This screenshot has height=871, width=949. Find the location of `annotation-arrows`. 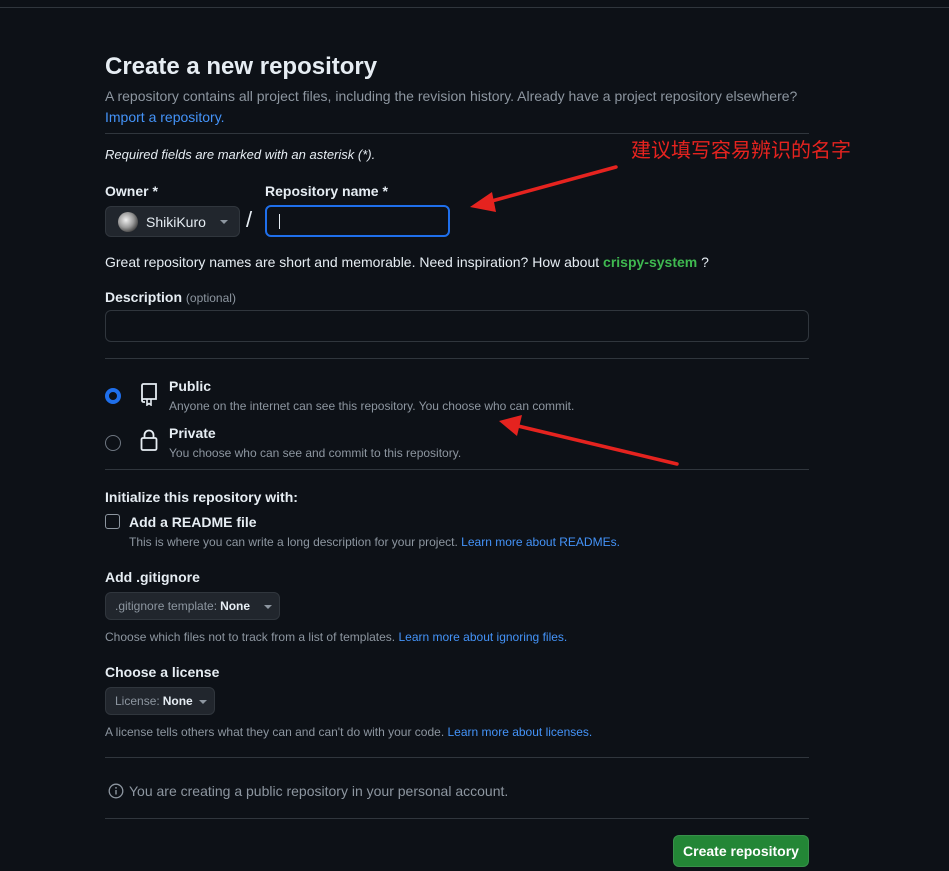

annotation-arrows is located at coordinates (574, 315).